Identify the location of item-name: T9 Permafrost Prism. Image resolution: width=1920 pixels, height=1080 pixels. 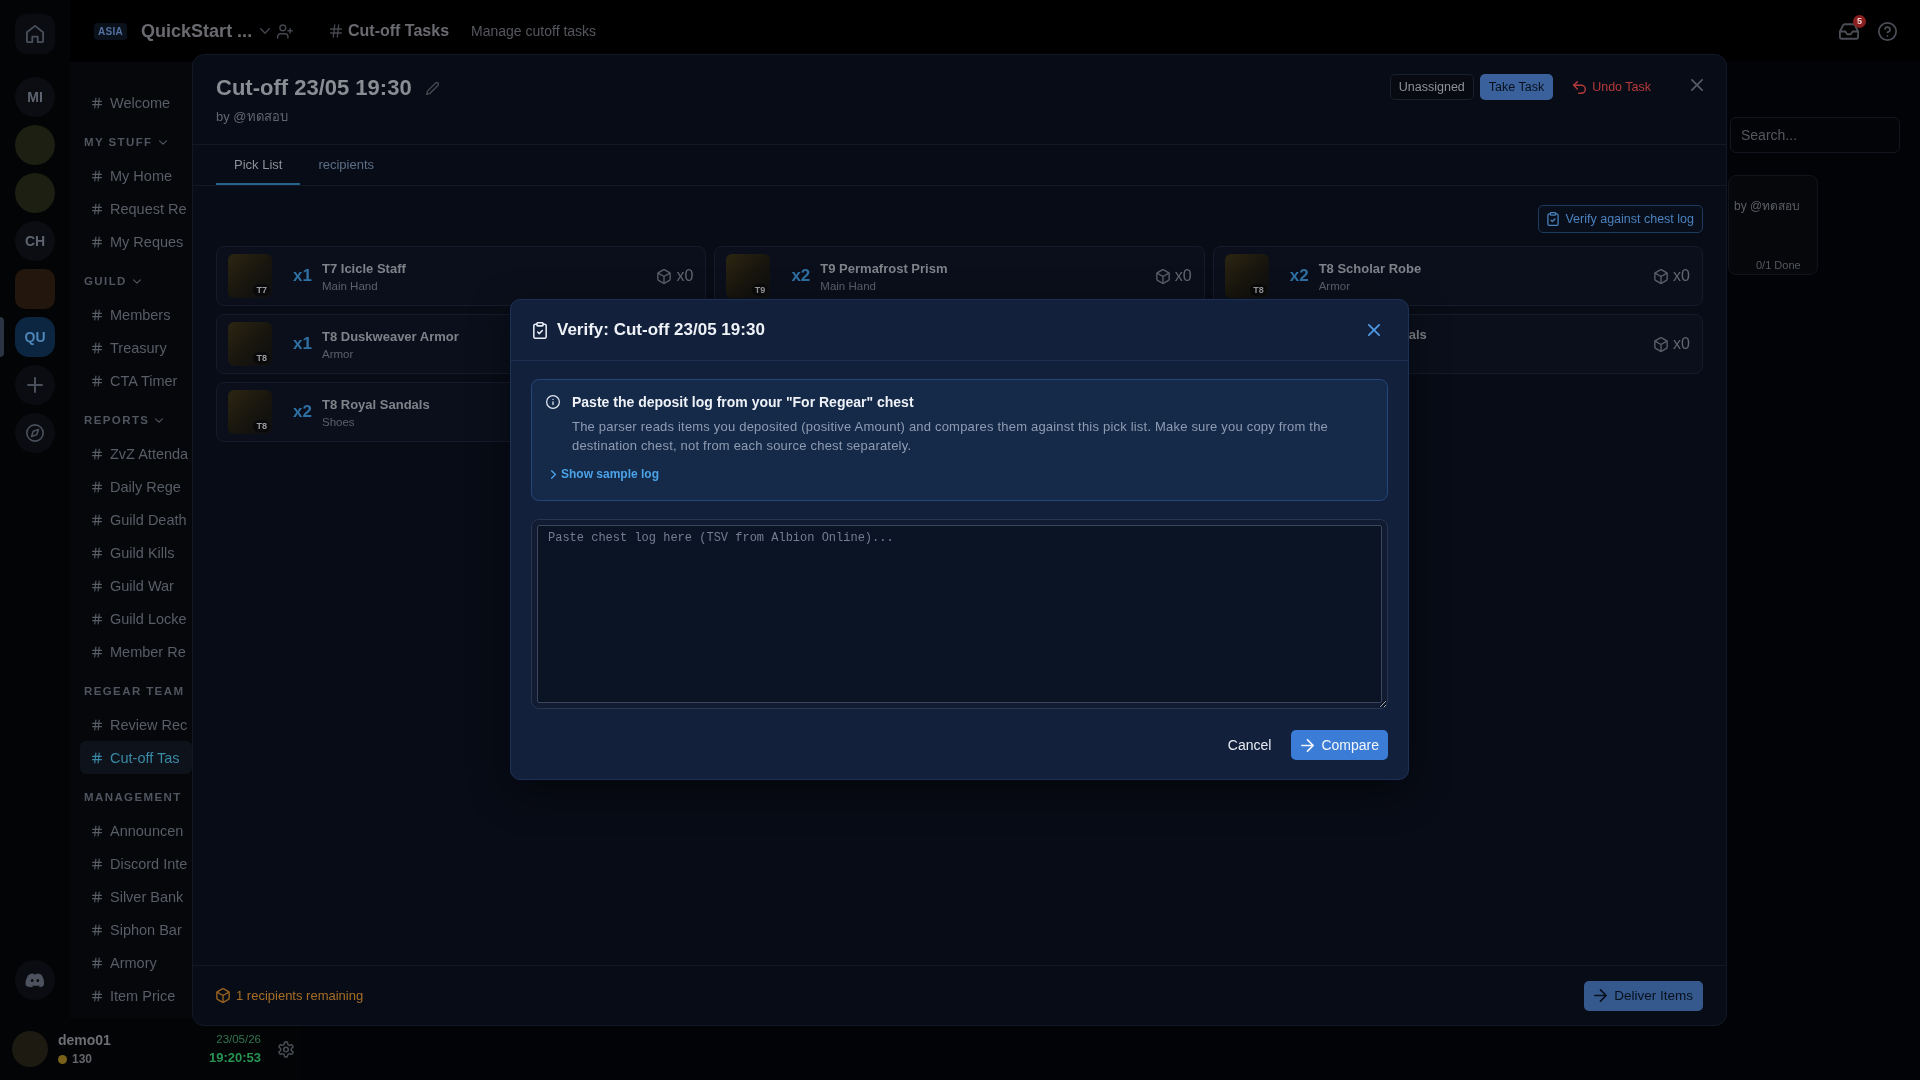
(884, 268).